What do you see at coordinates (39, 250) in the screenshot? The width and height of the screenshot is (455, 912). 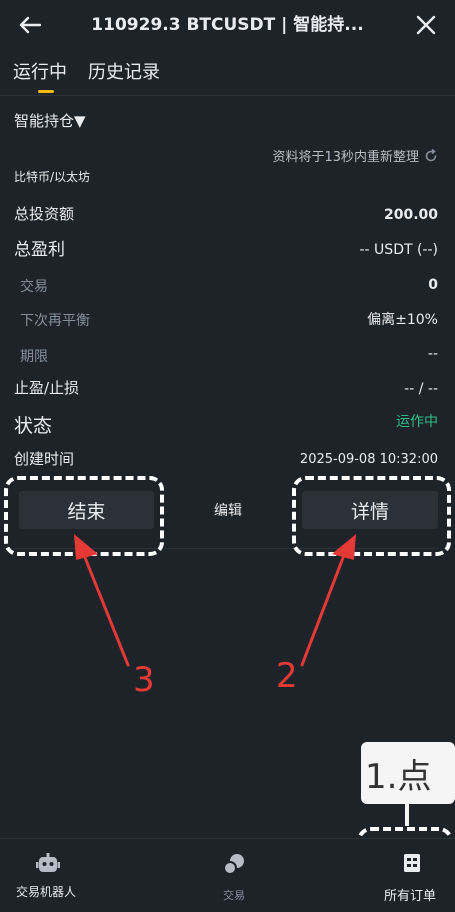 I see `total-pnl-label: 总盈利` at bounding box center [39, 250].